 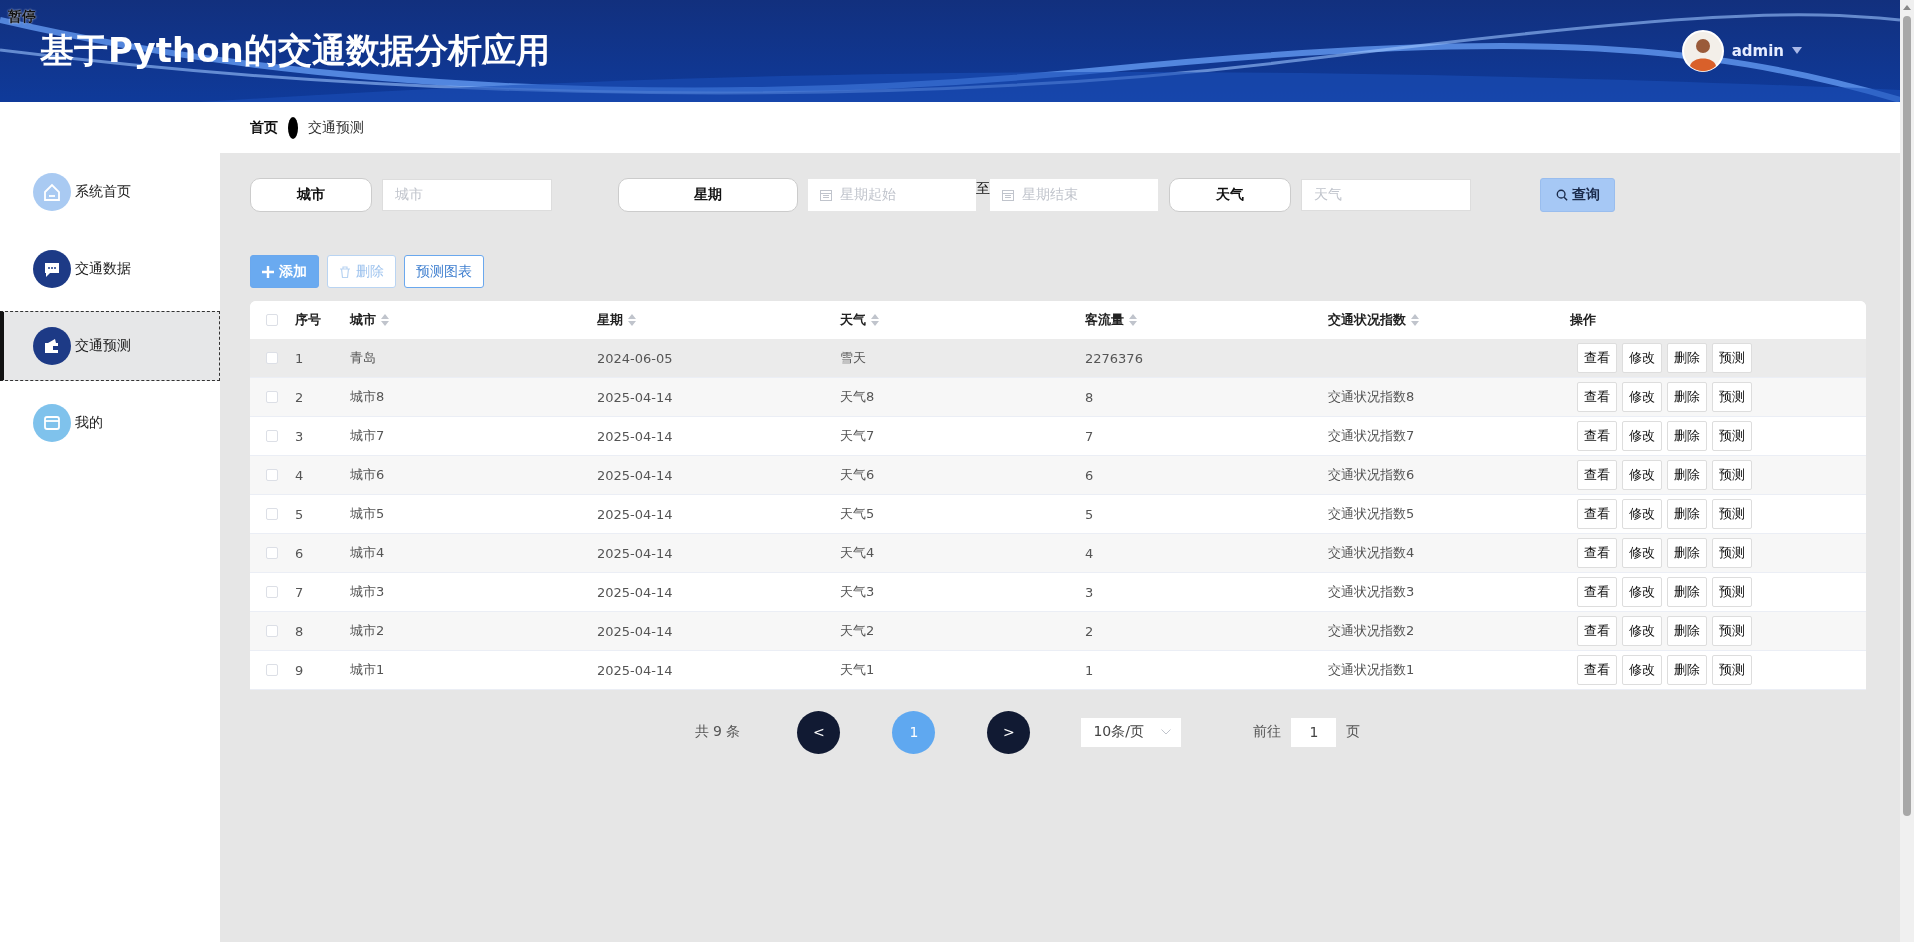 What do you see at coordinates (368, 553) in the screenshot?
I see `table-cell-text: 城市4` at bounding box center [368, 553].